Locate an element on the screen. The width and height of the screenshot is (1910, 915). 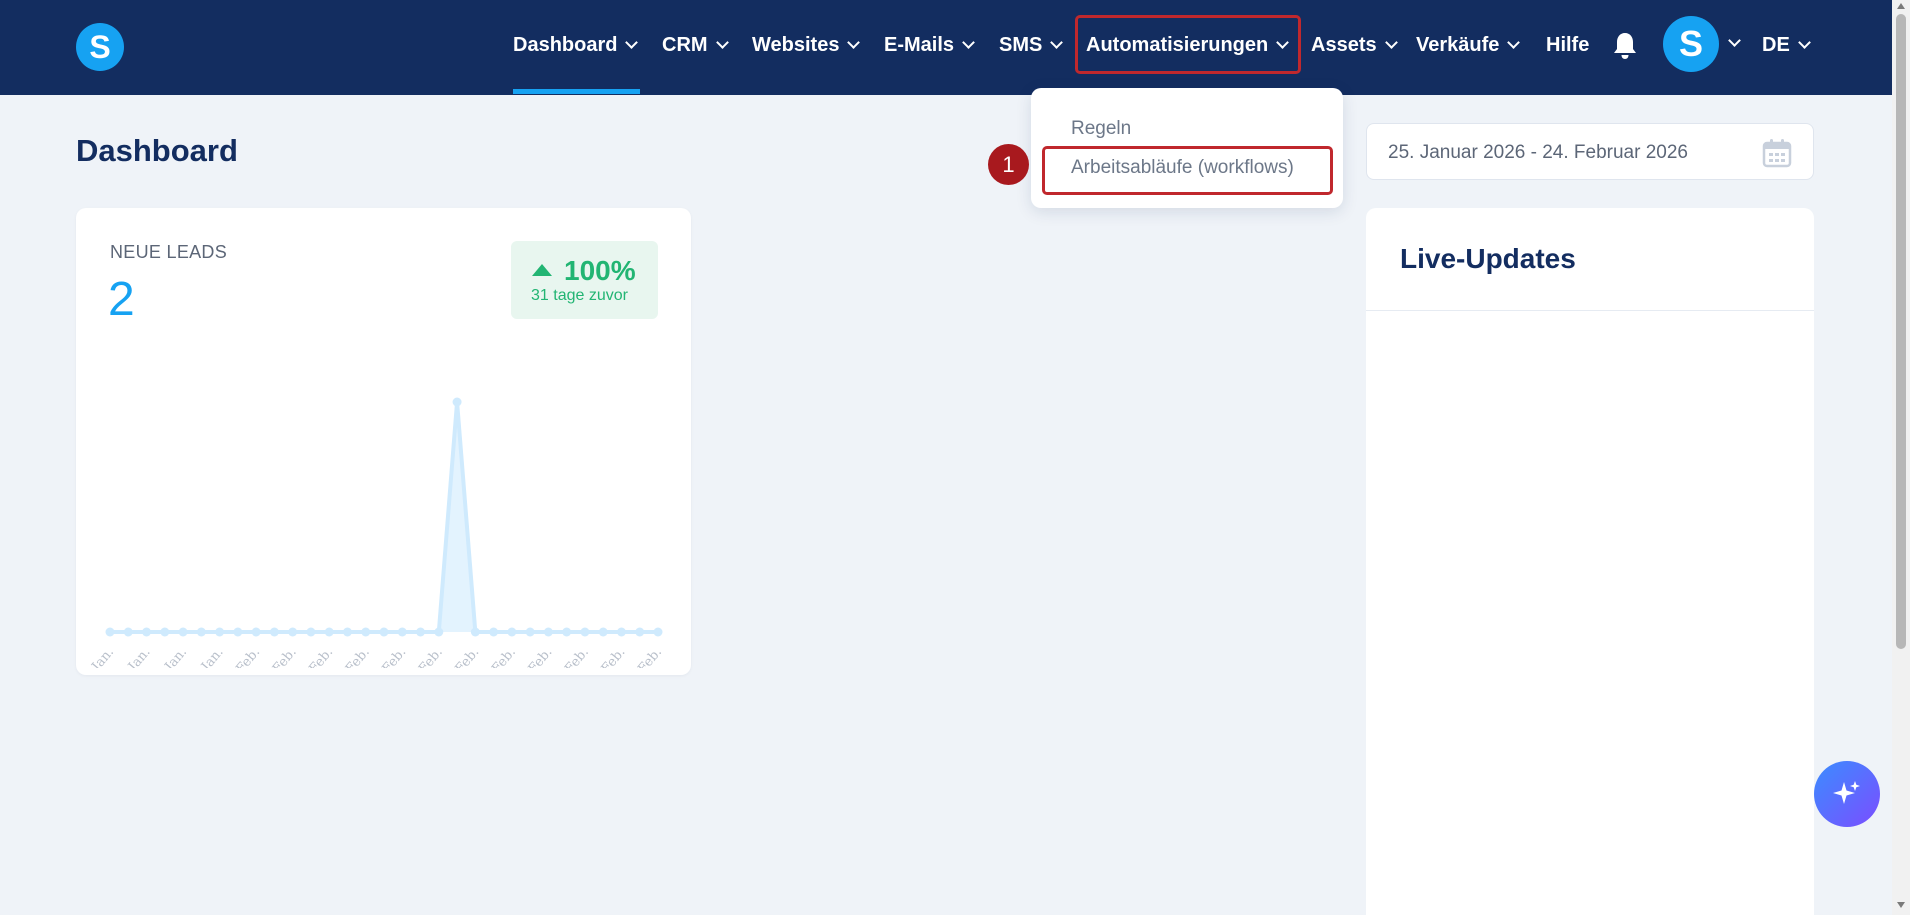
nav-item-assets: Assets is located at coordinates (1354, 45).